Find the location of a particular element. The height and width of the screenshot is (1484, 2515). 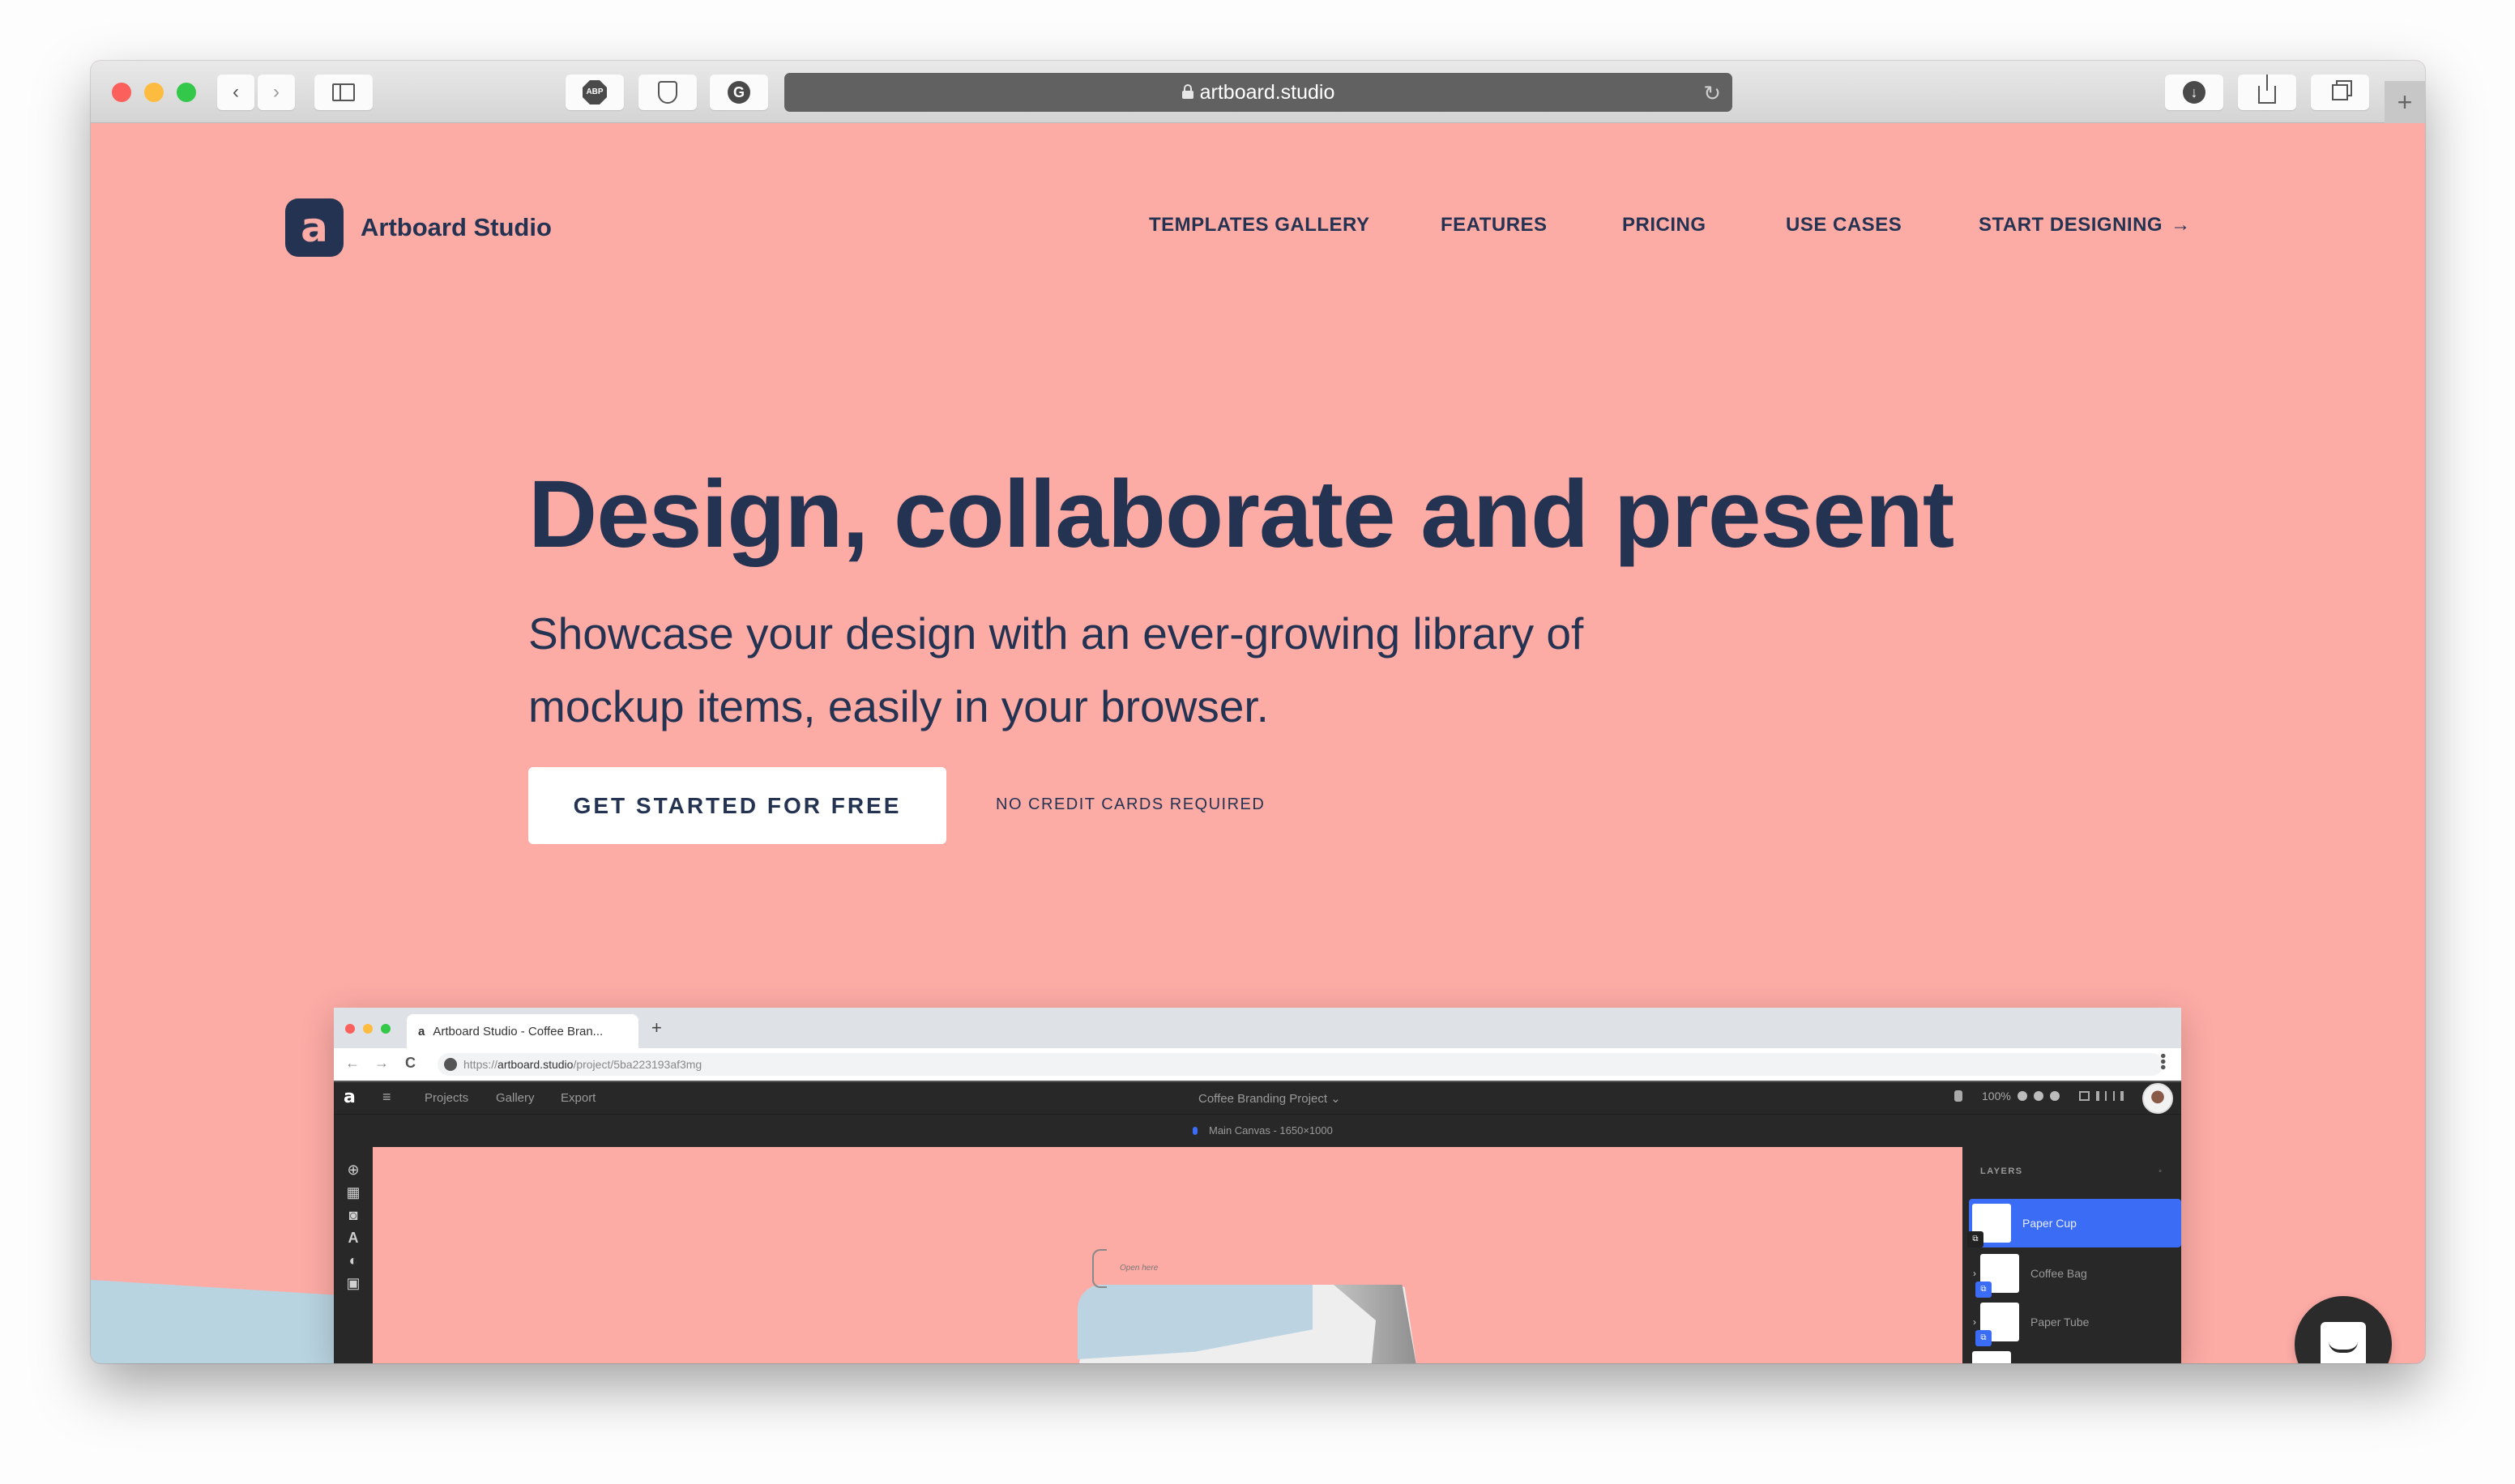

tabs-overview-icon is located at coordinates (2340, 92).